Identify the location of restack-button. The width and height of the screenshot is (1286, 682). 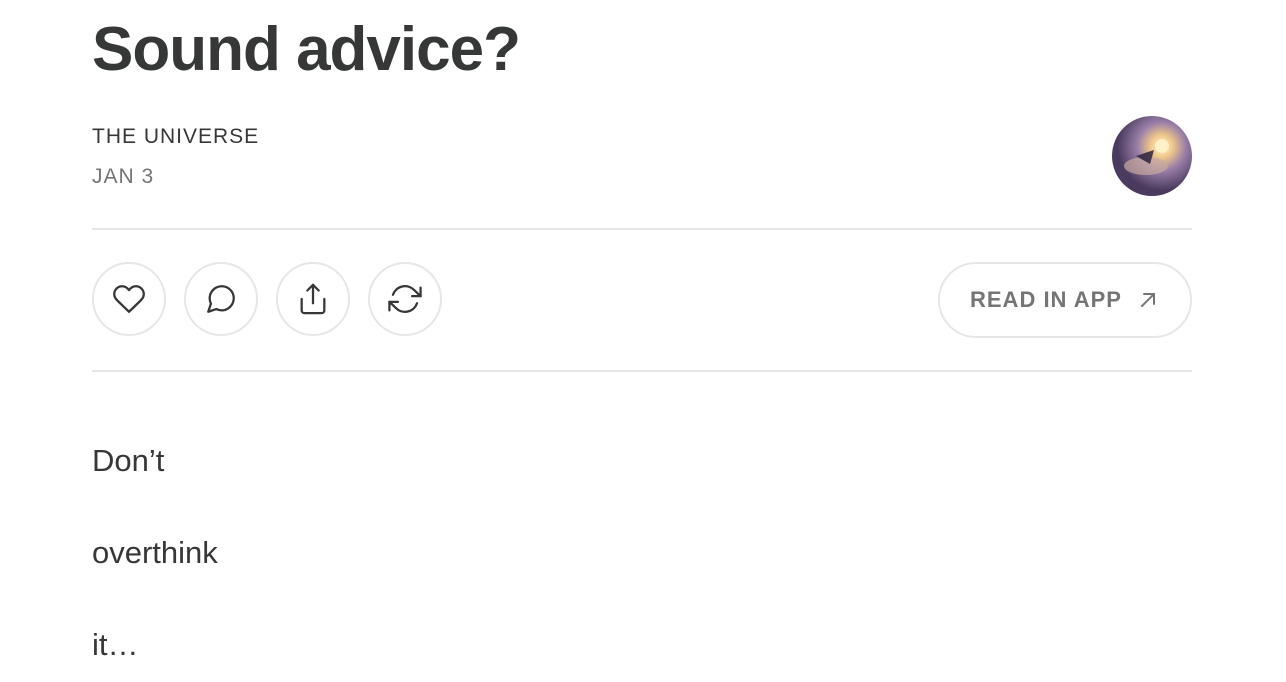
(405, 299).